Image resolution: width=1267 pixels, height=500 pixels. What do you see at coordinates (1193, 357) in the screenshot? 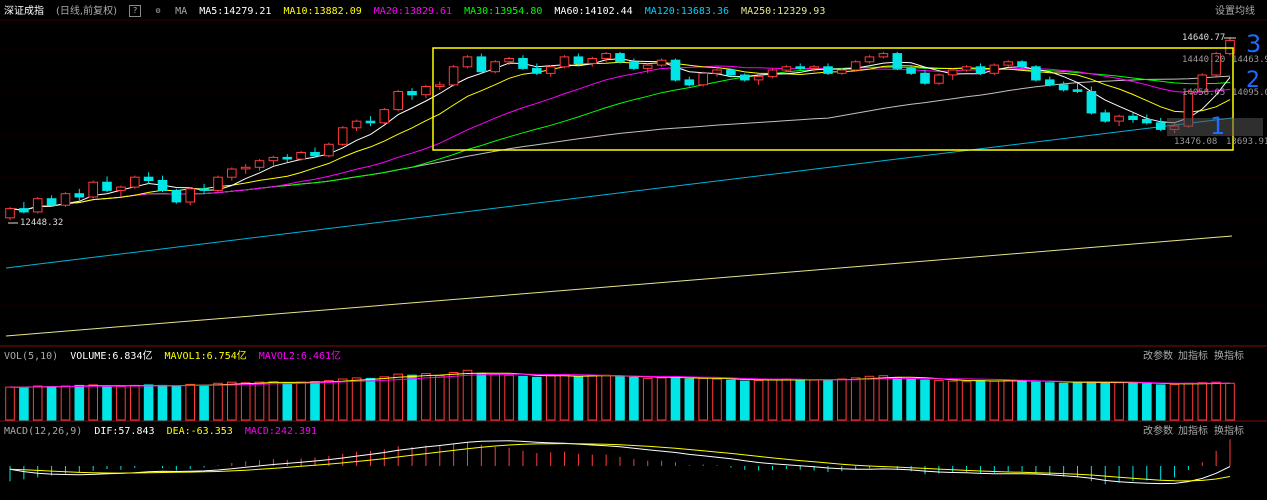
I see `vol-add-indicator-button: 加指标` at bounding box center [1193, 357].